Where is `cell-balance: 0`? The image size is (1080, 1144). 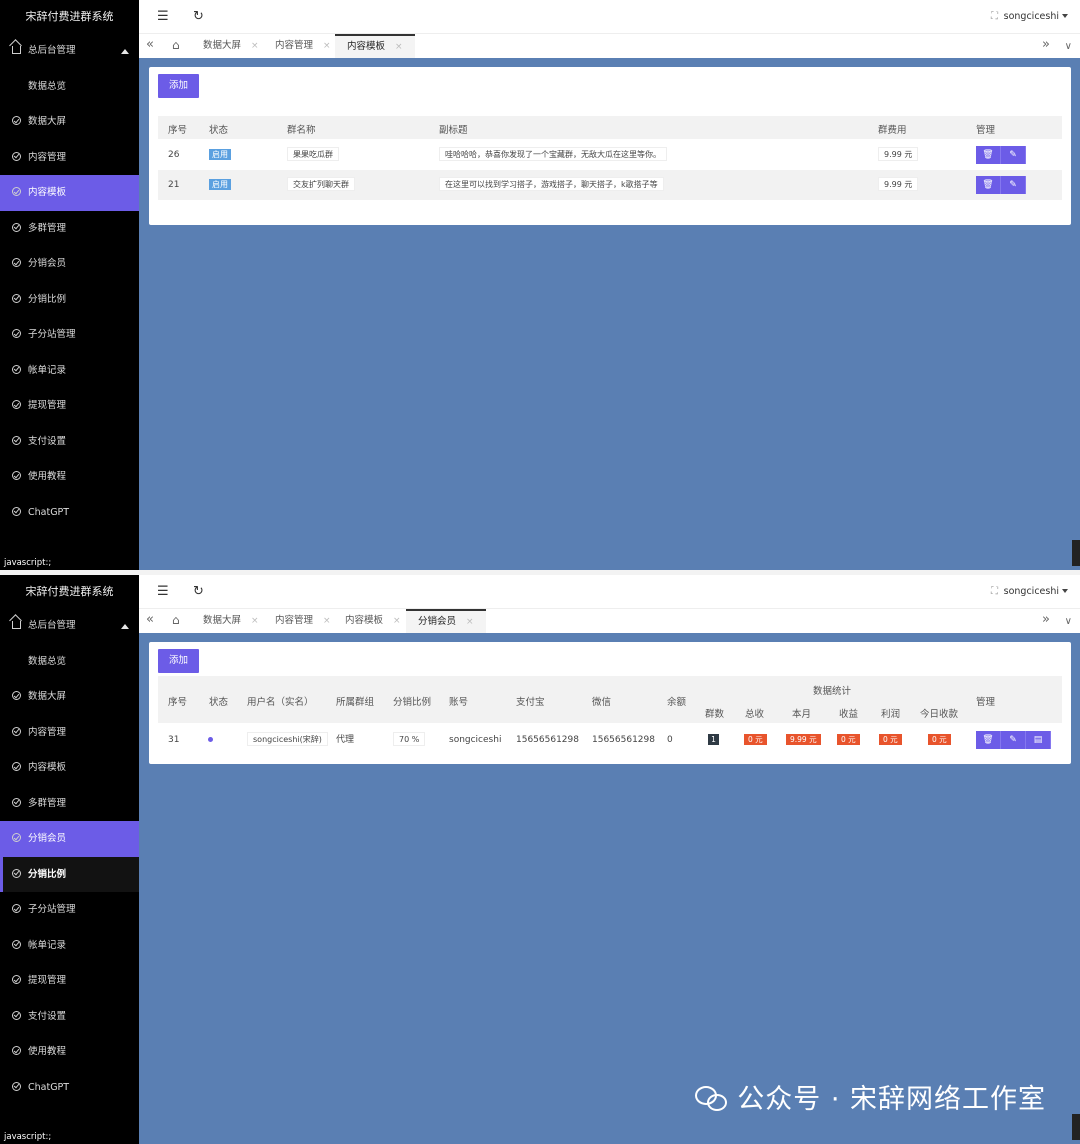 cell-balance: 0 is located at coordinates (670, 740).